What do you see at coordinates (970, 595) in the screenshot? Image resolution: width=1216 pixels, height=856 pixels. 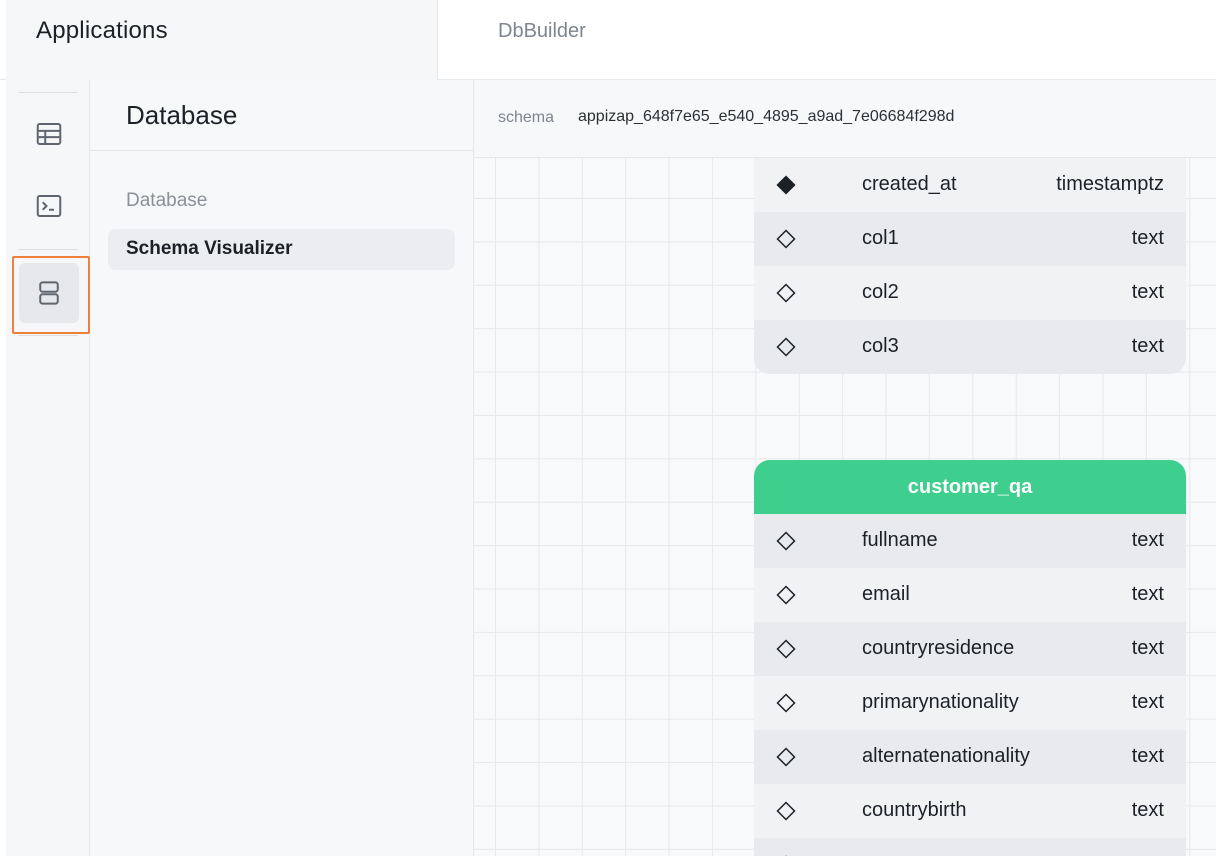 I see `table-column-row: email text` at bounding box center [970, 595].